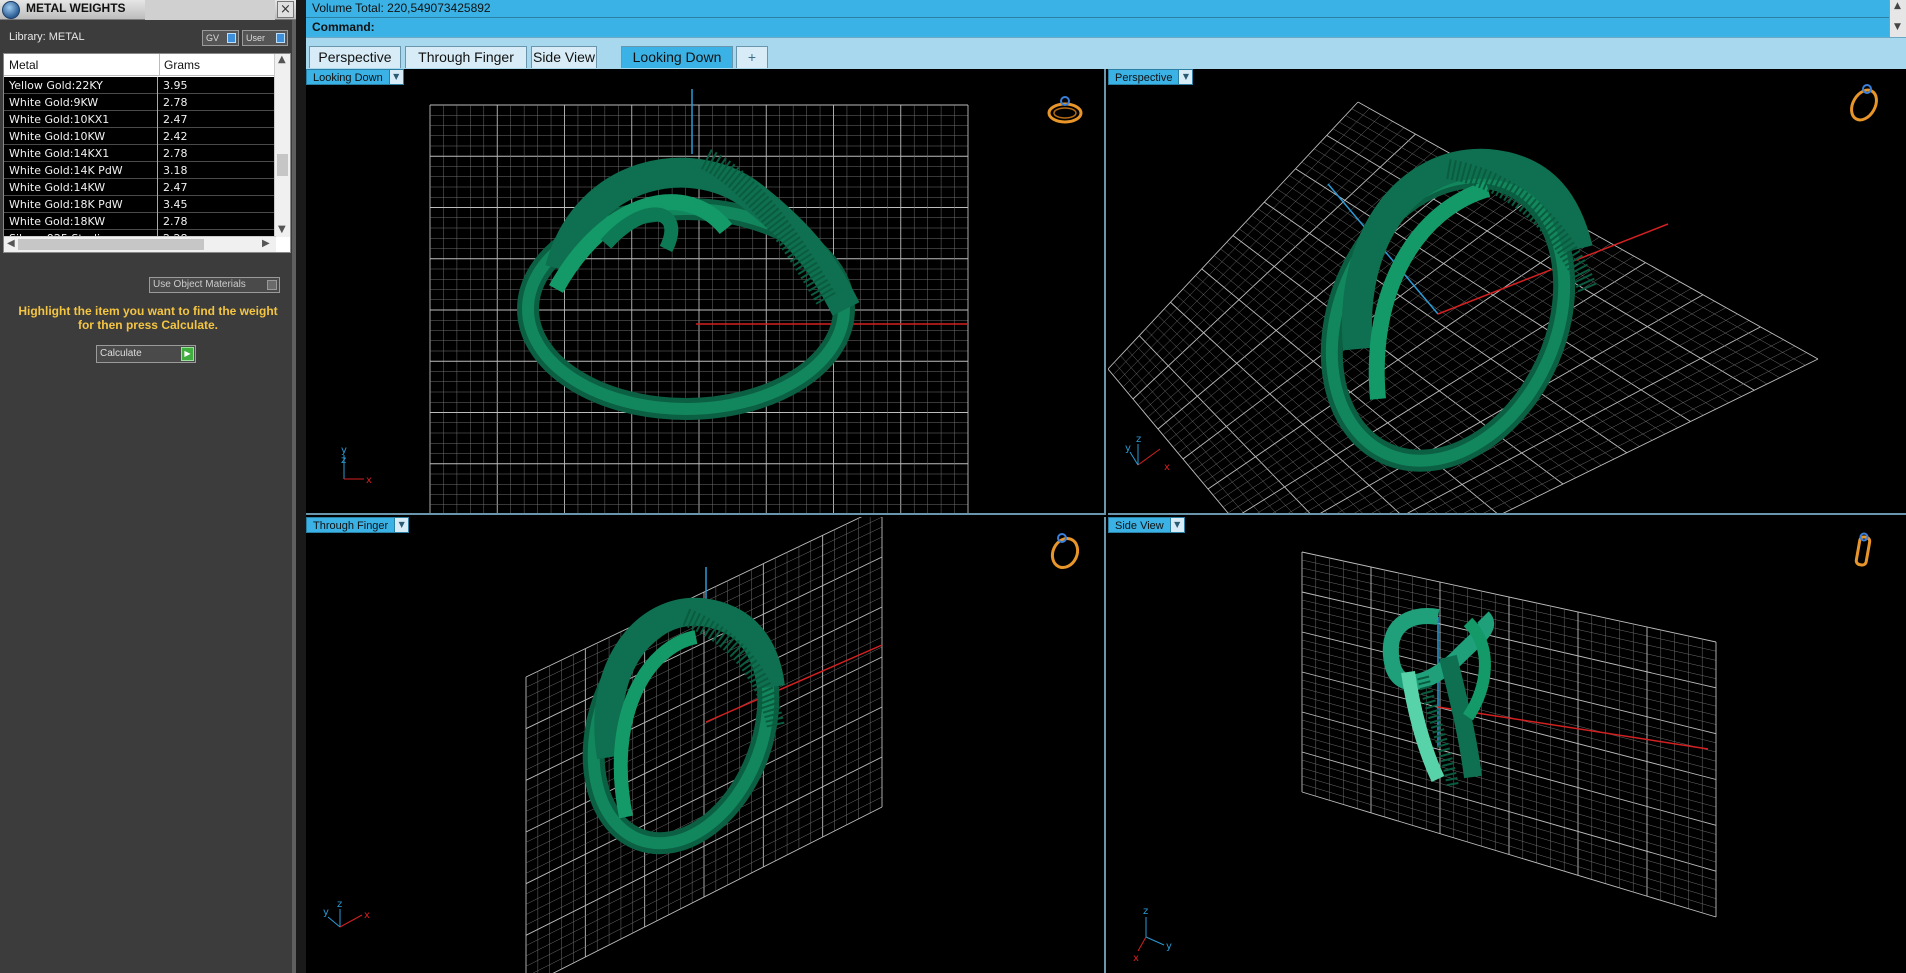 The image size is (1906, 973). Describe the element at coordinates (140, 85) in the screenshot. I see `table-row: Yellow Gold:22KY 3.95` at that location.